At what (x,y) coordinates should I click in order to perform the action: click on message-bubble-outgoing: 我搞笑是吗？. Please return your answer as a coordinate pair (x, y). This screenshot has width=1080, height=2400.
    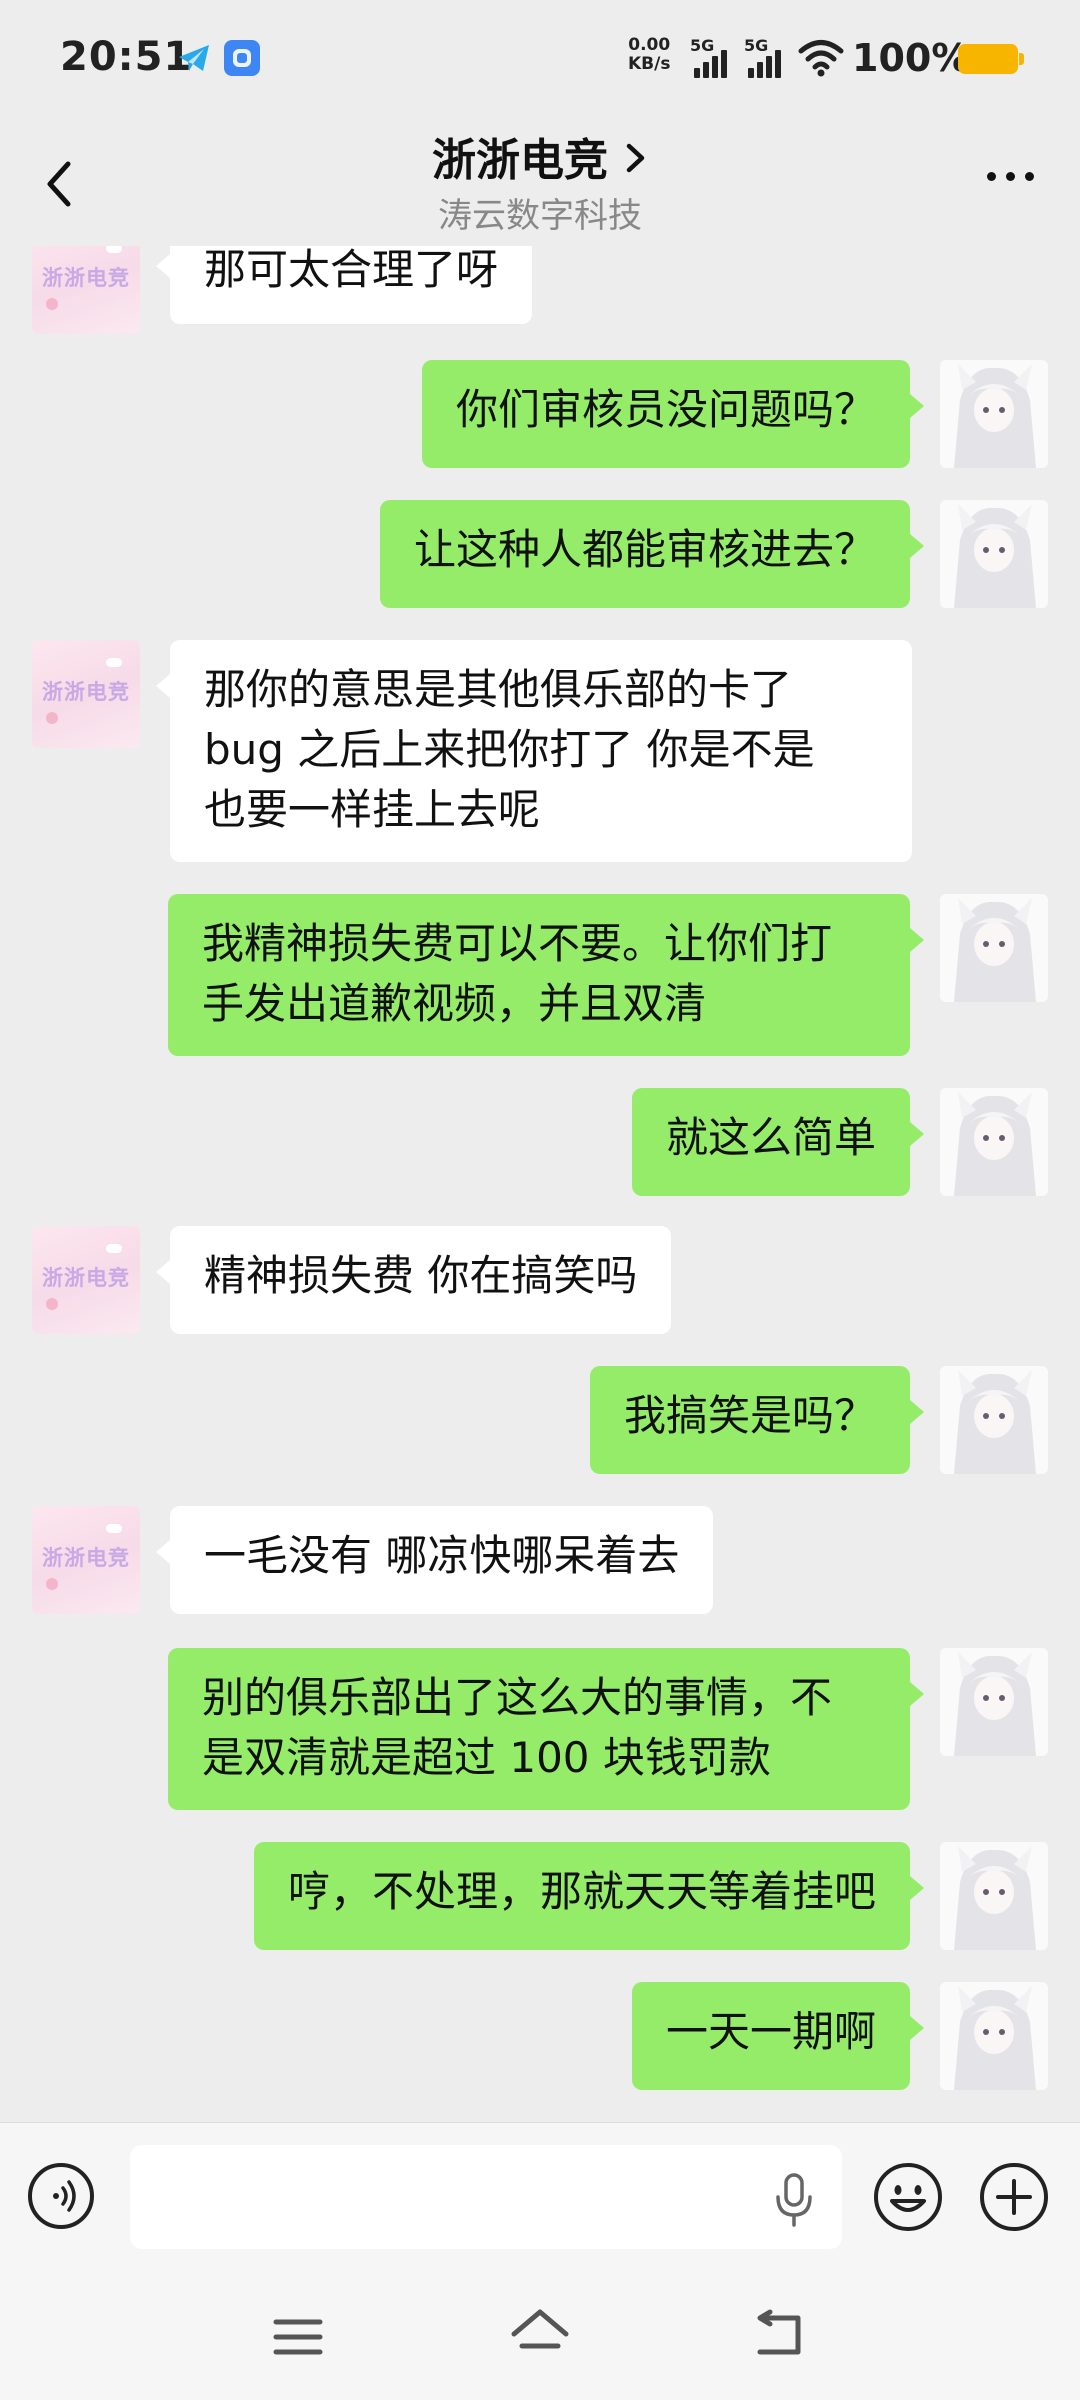
    Looking at the image, I should click on (757, 1420).